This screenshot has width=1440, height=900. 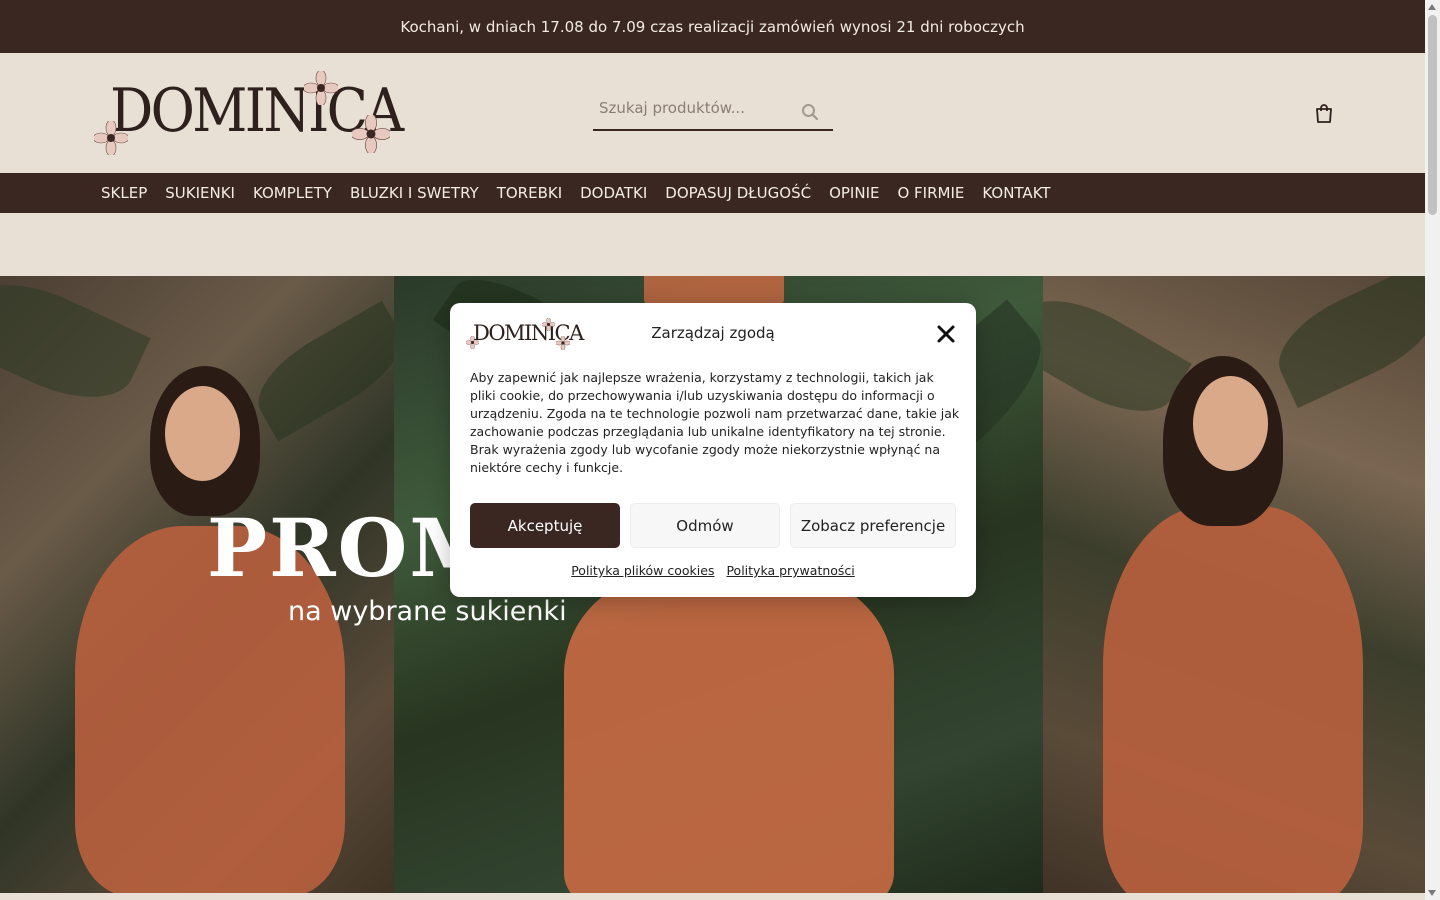 I want to click on hero-subtitle: na wybrane sukienki, so click(x=427, y=611).